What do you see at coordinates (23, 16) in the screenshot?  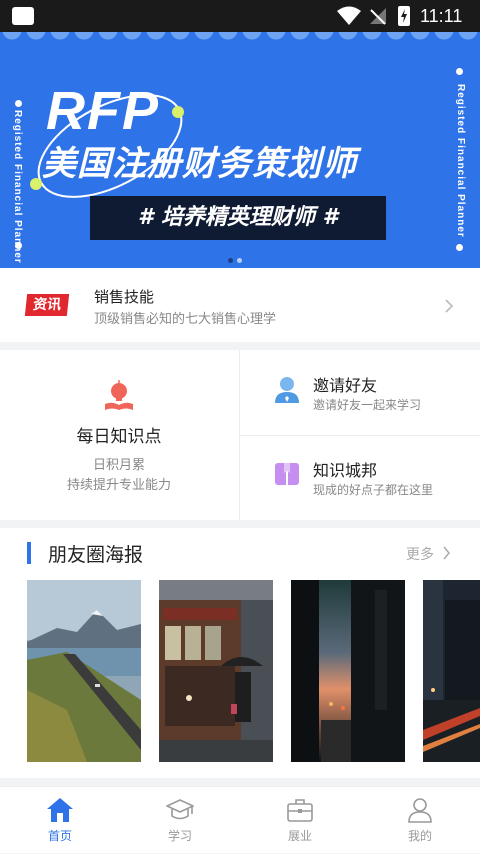 I see `sim-card-icon` at bounding box center [23, 16].